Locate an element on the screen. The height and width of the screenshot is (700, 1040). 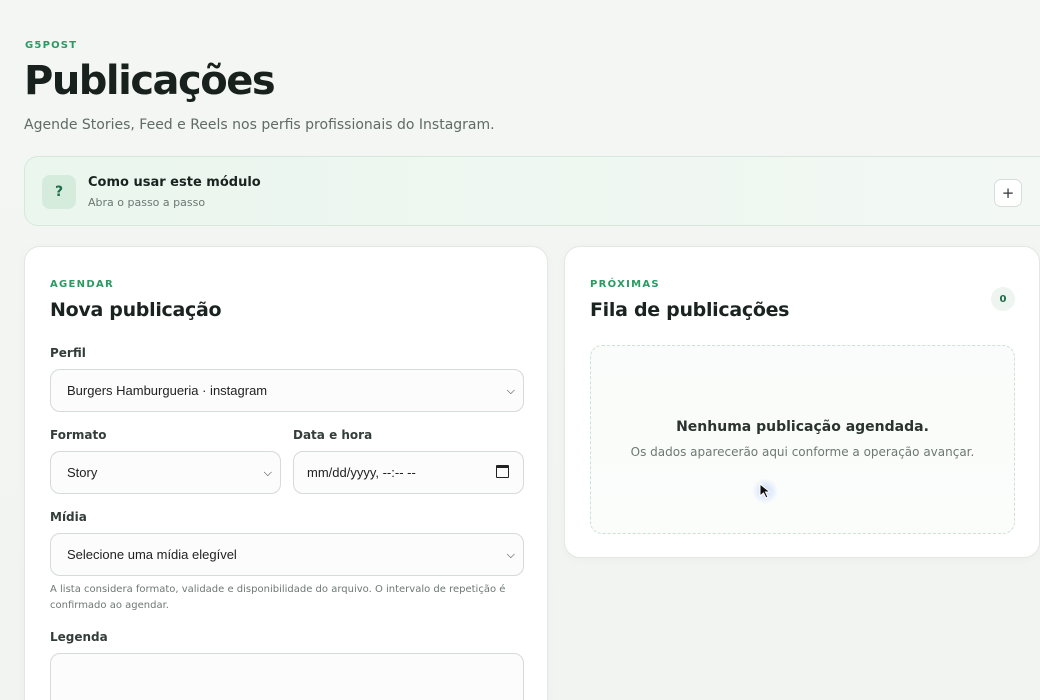
format-select-value: Story is located at coordinates (82, 472).